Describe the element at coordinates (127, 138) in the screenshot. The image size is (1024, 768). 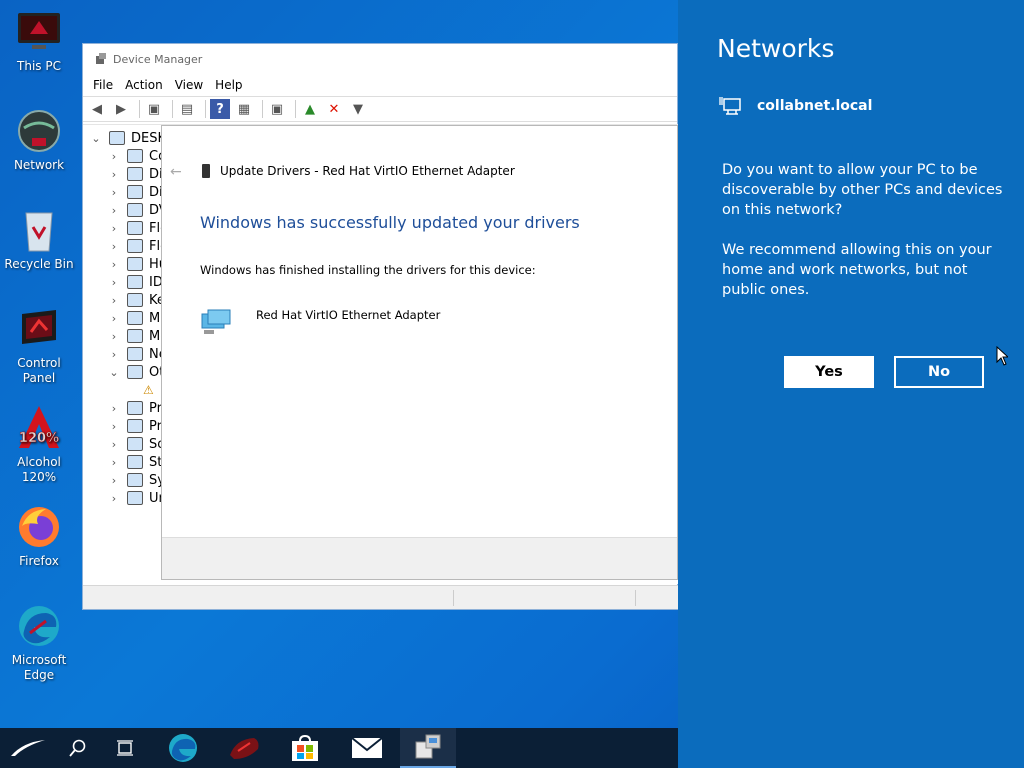
I see `tree-root: ⌄ DESK` at that location.